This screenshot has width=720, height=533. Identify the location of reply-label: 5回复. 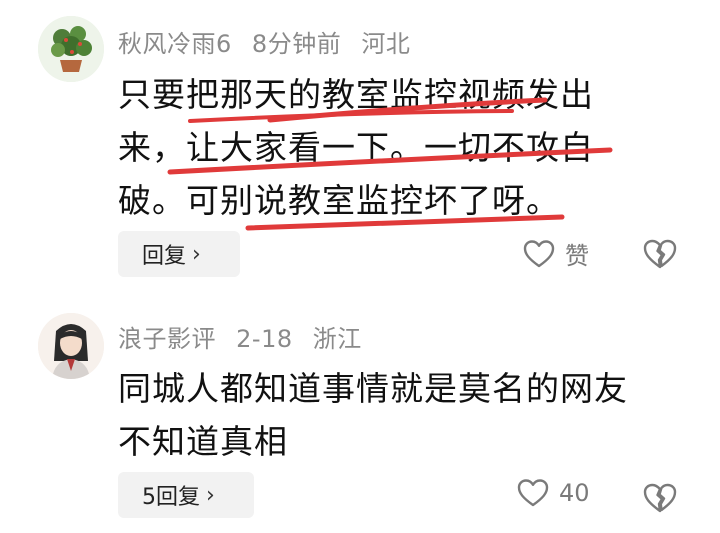
(171, 497).